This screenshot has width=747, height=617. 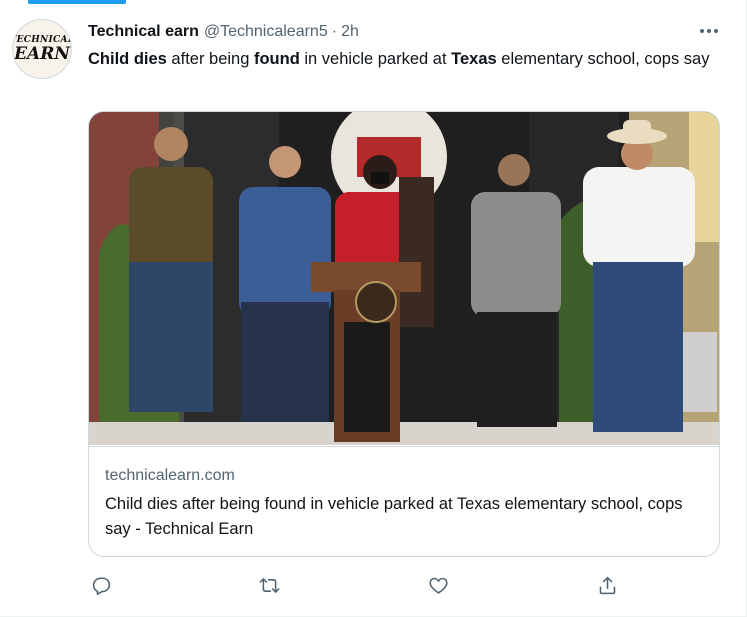 I want to click on avatar: TECHNICAL EARN, so click(x=42, y=49).